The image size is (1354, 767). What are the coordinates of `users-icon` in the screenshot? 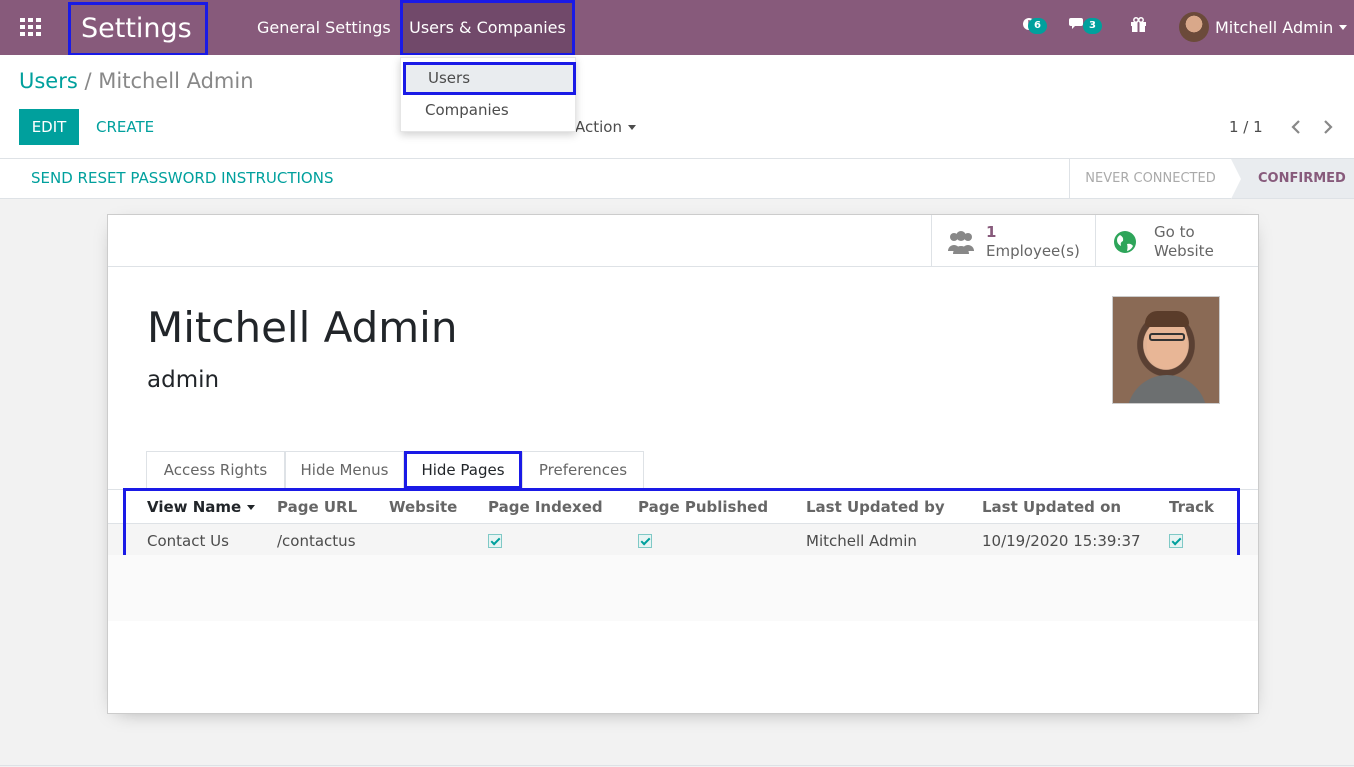 It's located at (961, 242).